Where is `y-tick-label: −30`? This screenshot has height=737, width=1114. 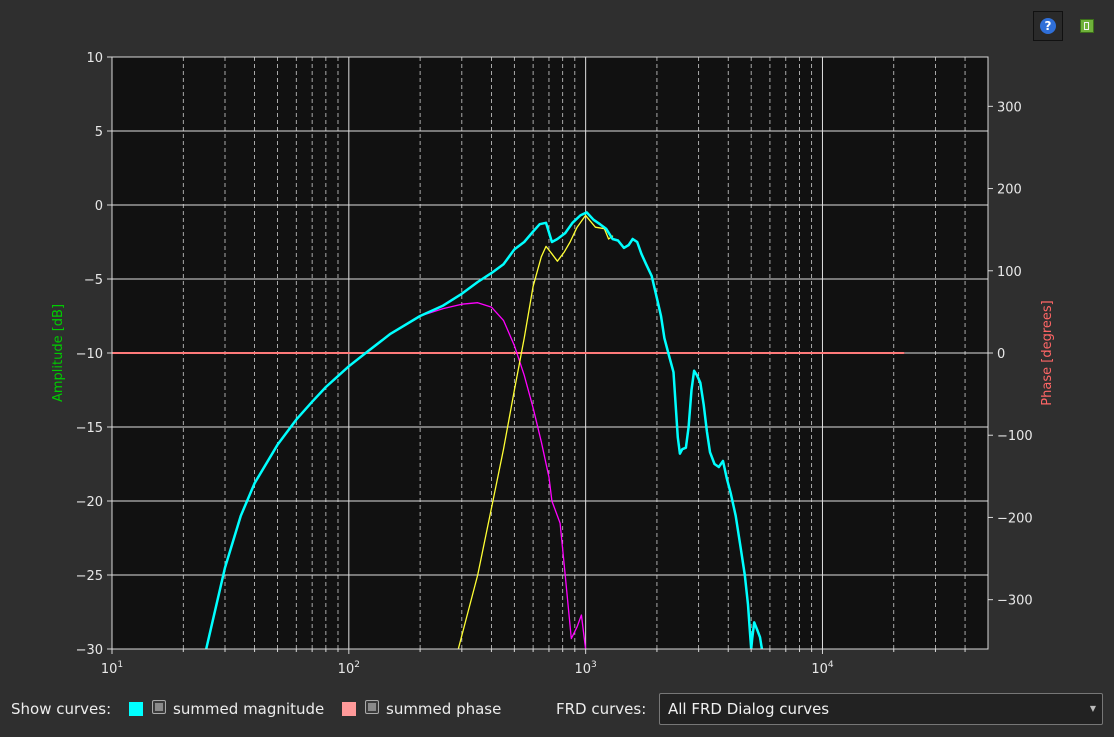 y-tick-label: −30 is located at coordinates (89, 650).